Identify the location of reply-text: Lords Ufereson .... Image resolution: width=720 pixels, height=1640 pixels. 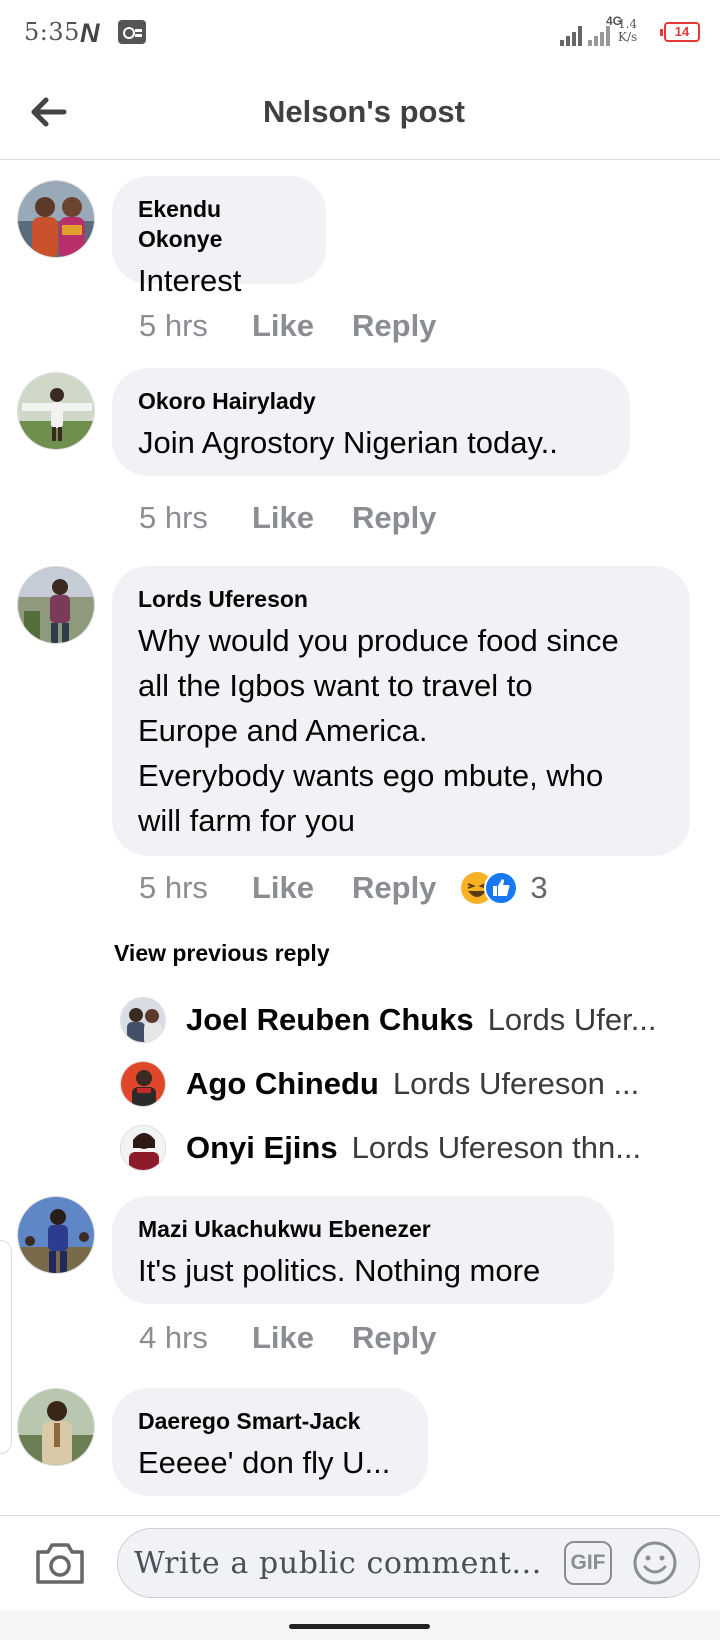
(516, 1083).